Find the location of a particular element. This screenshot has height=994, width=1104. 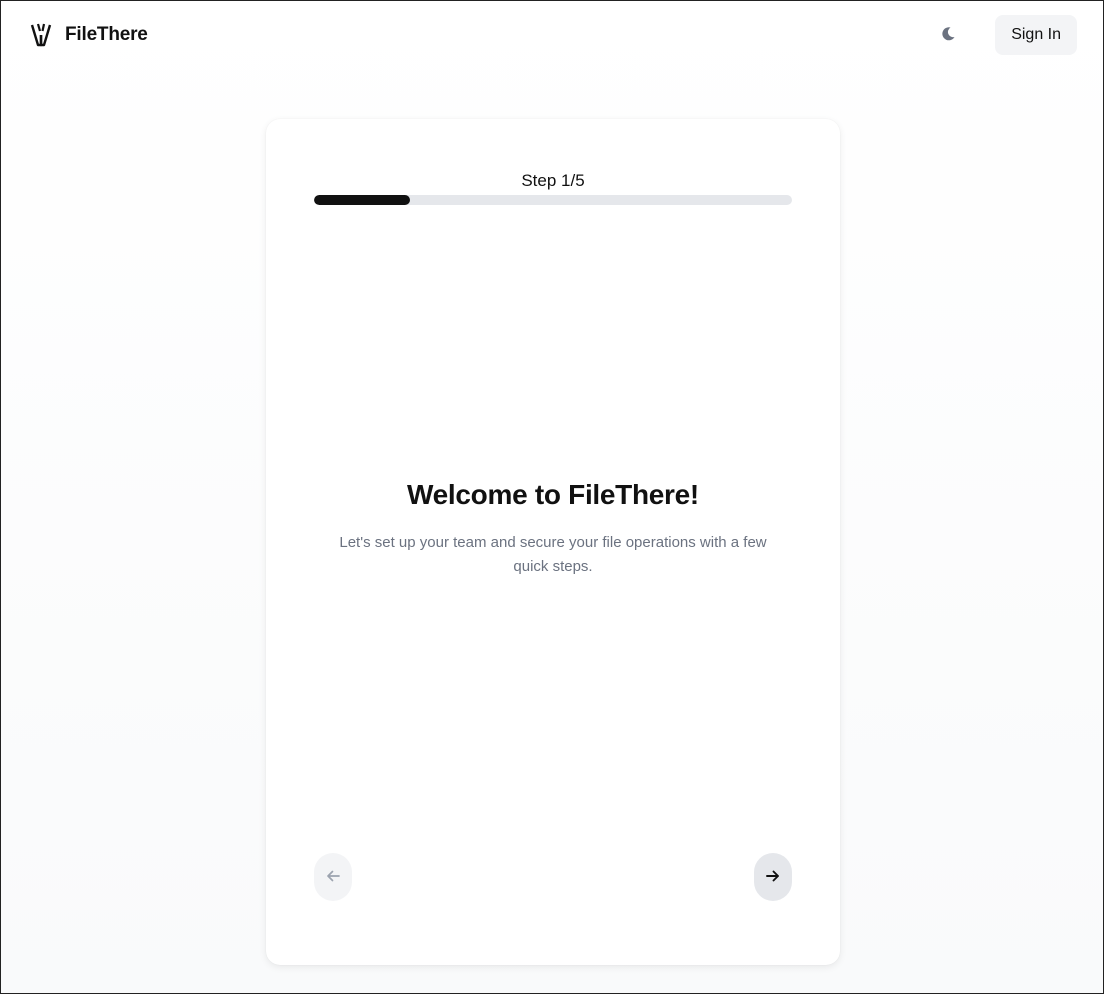

arrow-left-icon is located at coordinates (333, 877).